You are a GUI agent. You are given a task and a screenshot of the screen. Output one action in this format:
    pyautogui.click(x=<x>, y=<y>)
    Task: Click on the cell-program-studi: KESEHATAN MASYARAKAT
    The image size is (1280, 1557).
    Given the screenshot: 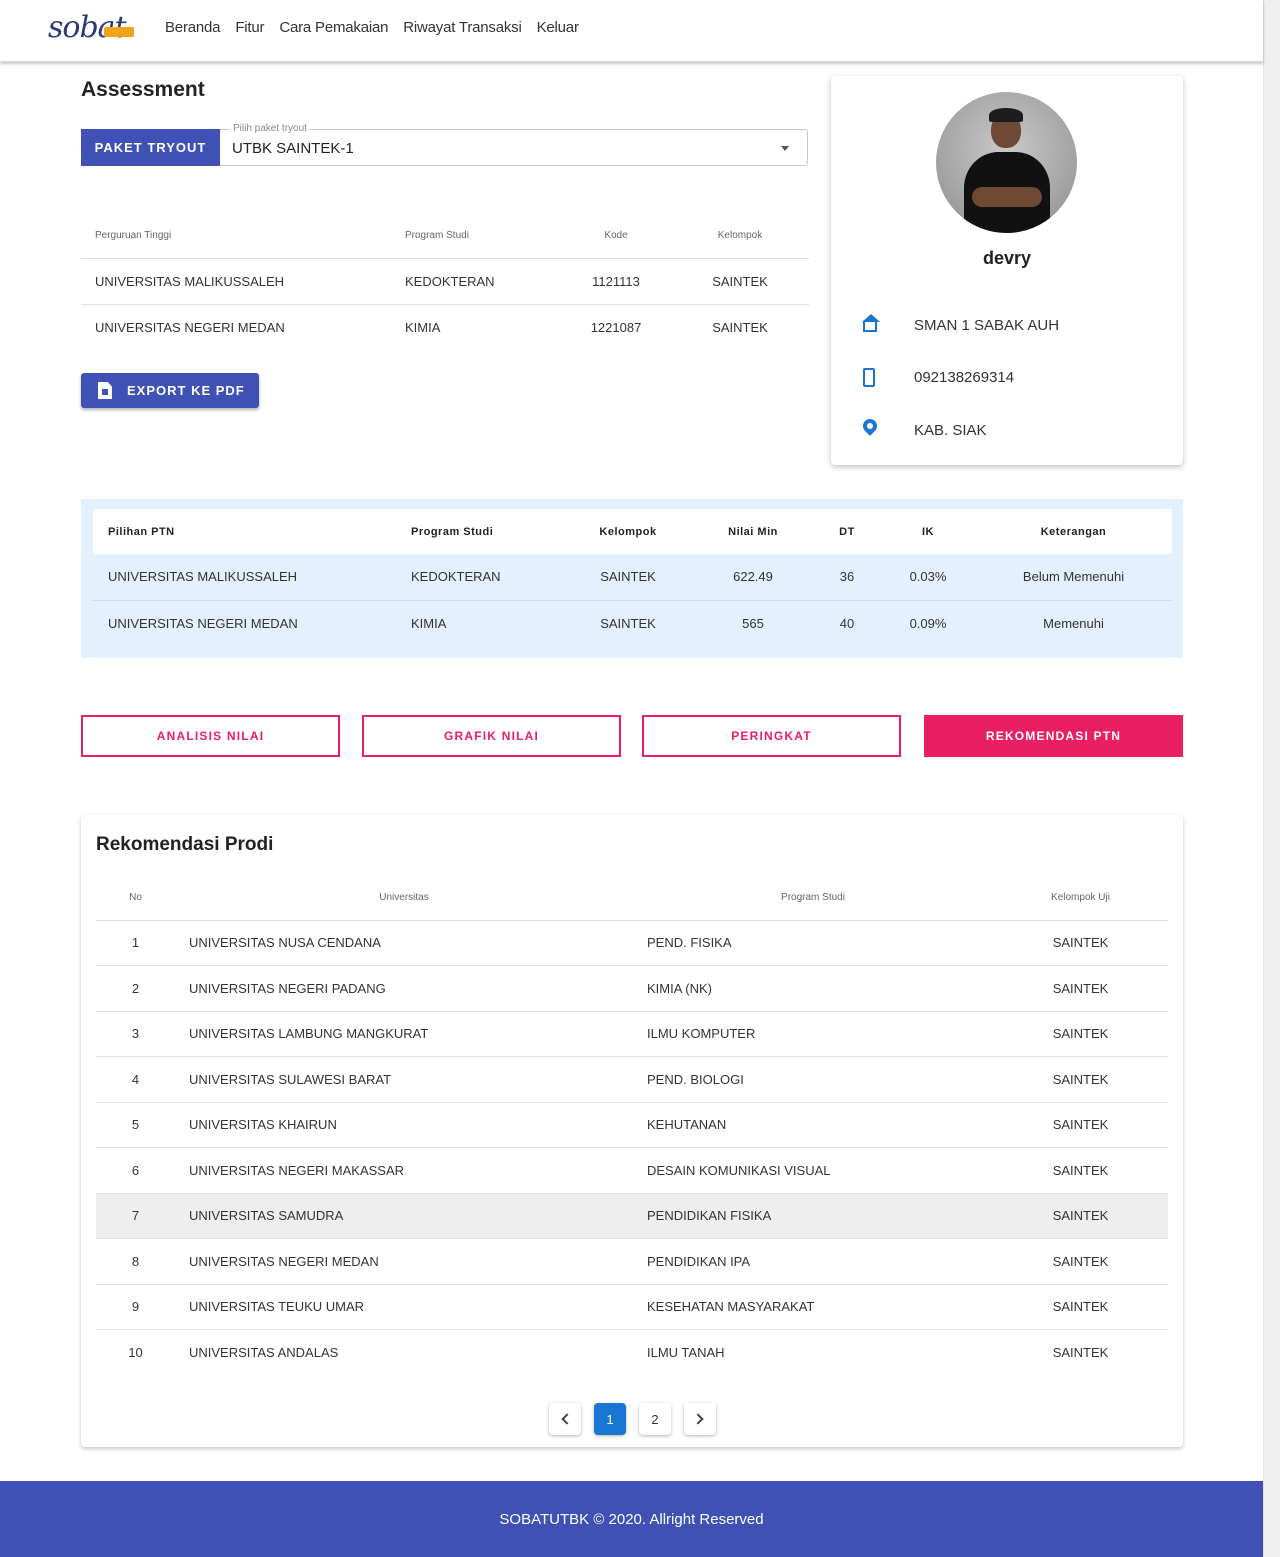 What is the action you would take?
    pyautogui.click(x=813, y=1307)
    